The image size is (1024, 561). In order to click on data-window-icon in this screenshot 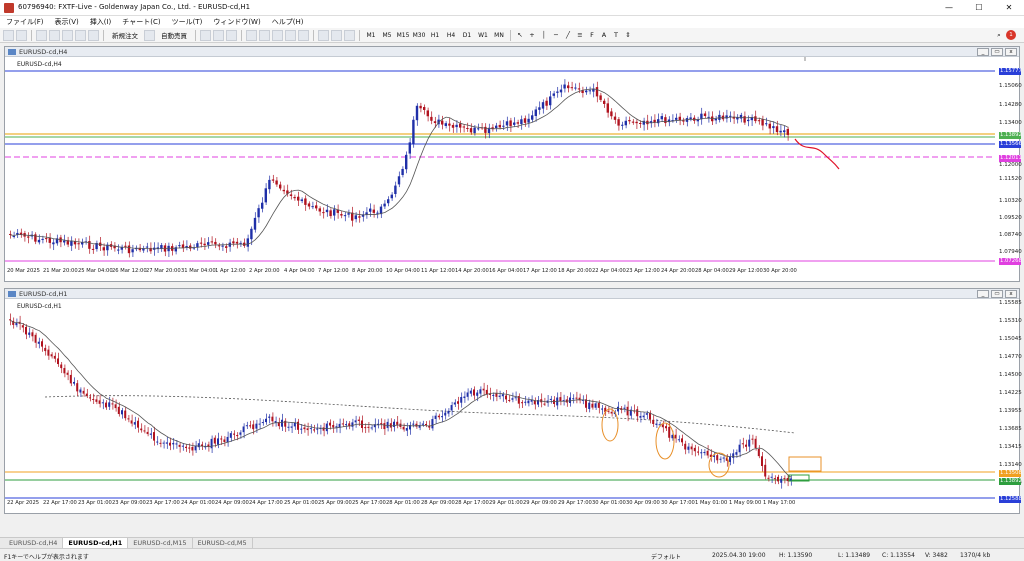, I will do `click(54, 35)`.